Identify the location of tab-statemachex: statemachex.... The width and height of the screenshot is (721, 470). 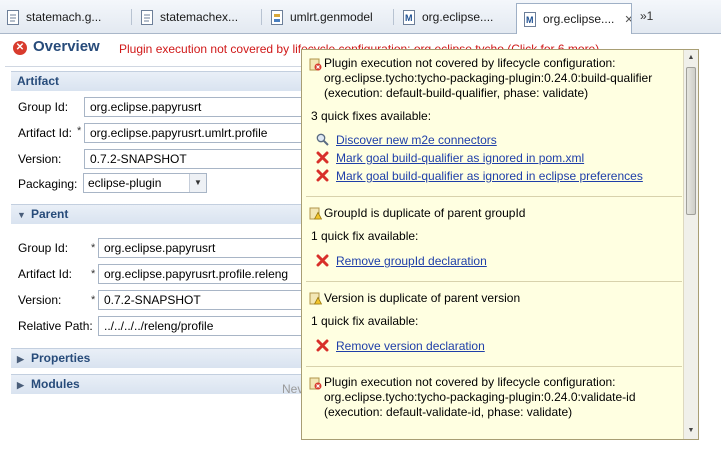
(198, 17).